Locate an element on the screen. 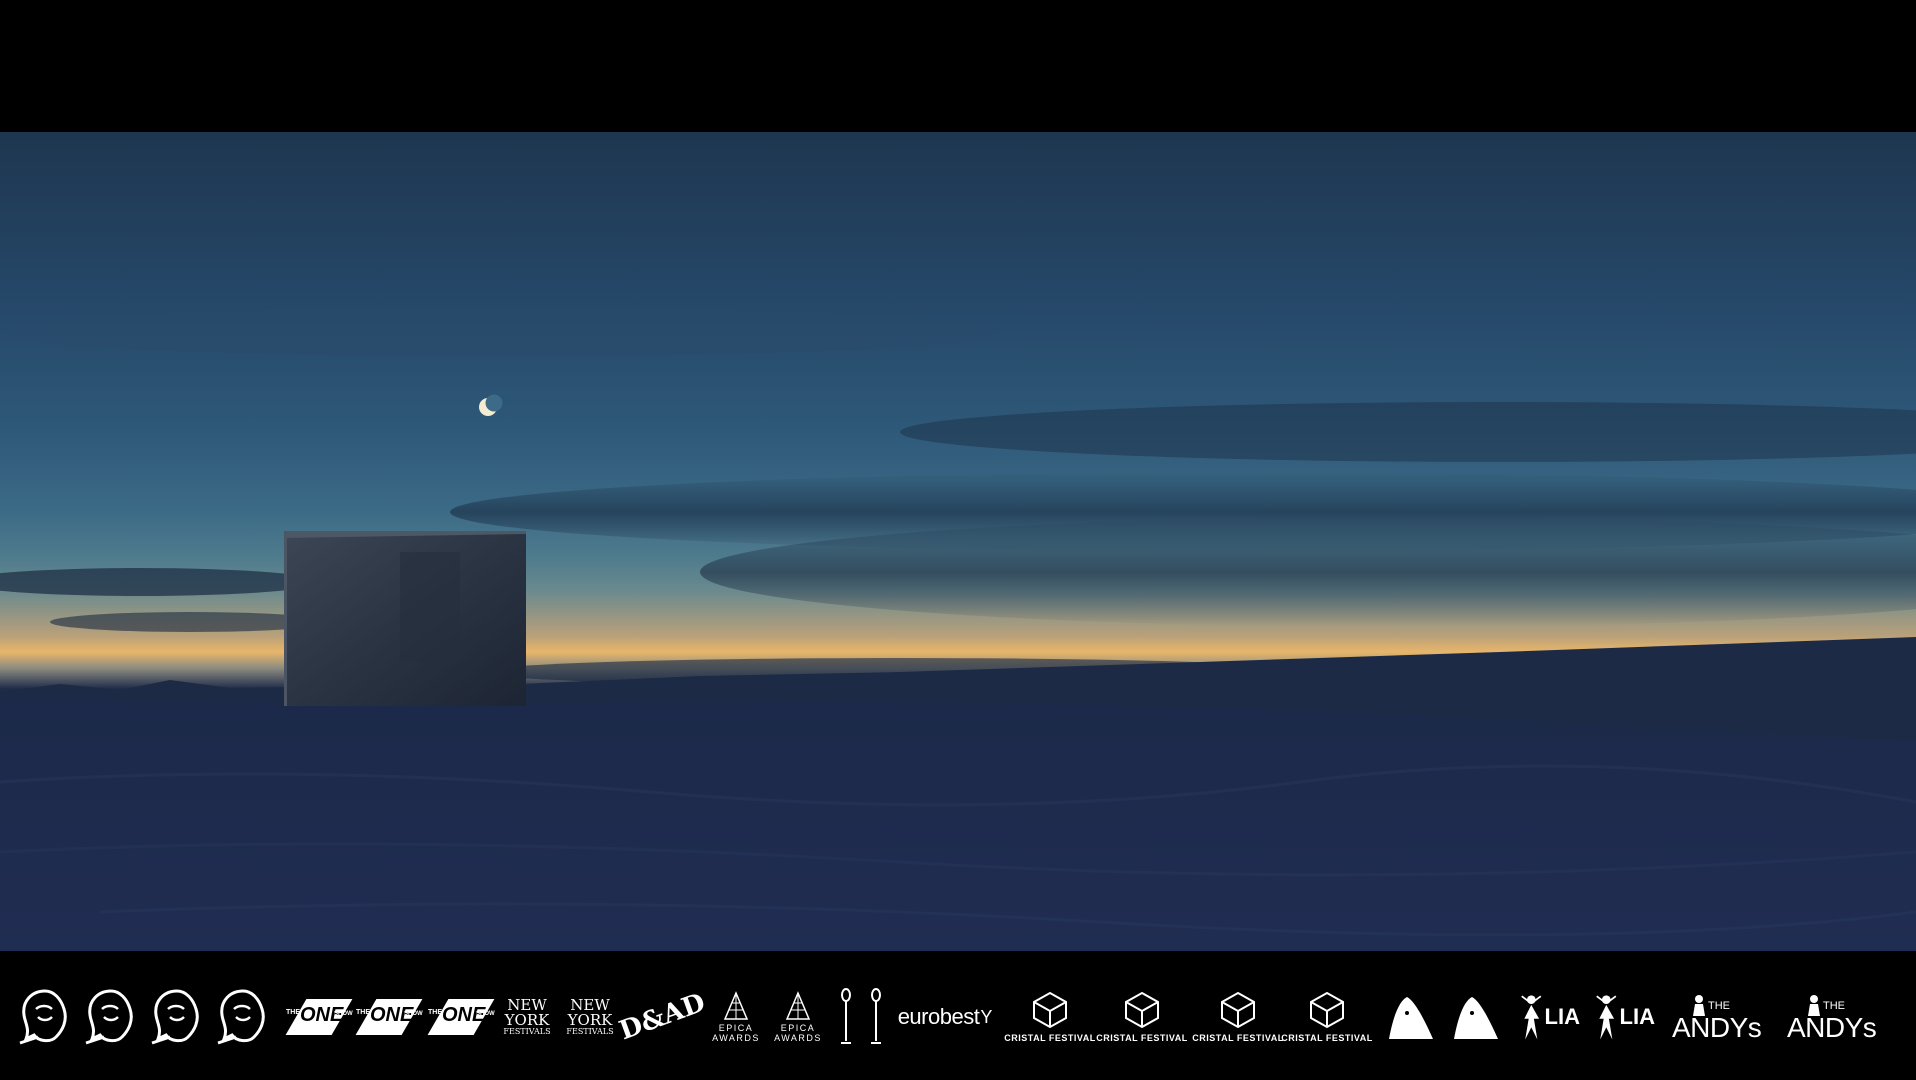  dandad-label: D&AD is located at coordinates (662, 1017).